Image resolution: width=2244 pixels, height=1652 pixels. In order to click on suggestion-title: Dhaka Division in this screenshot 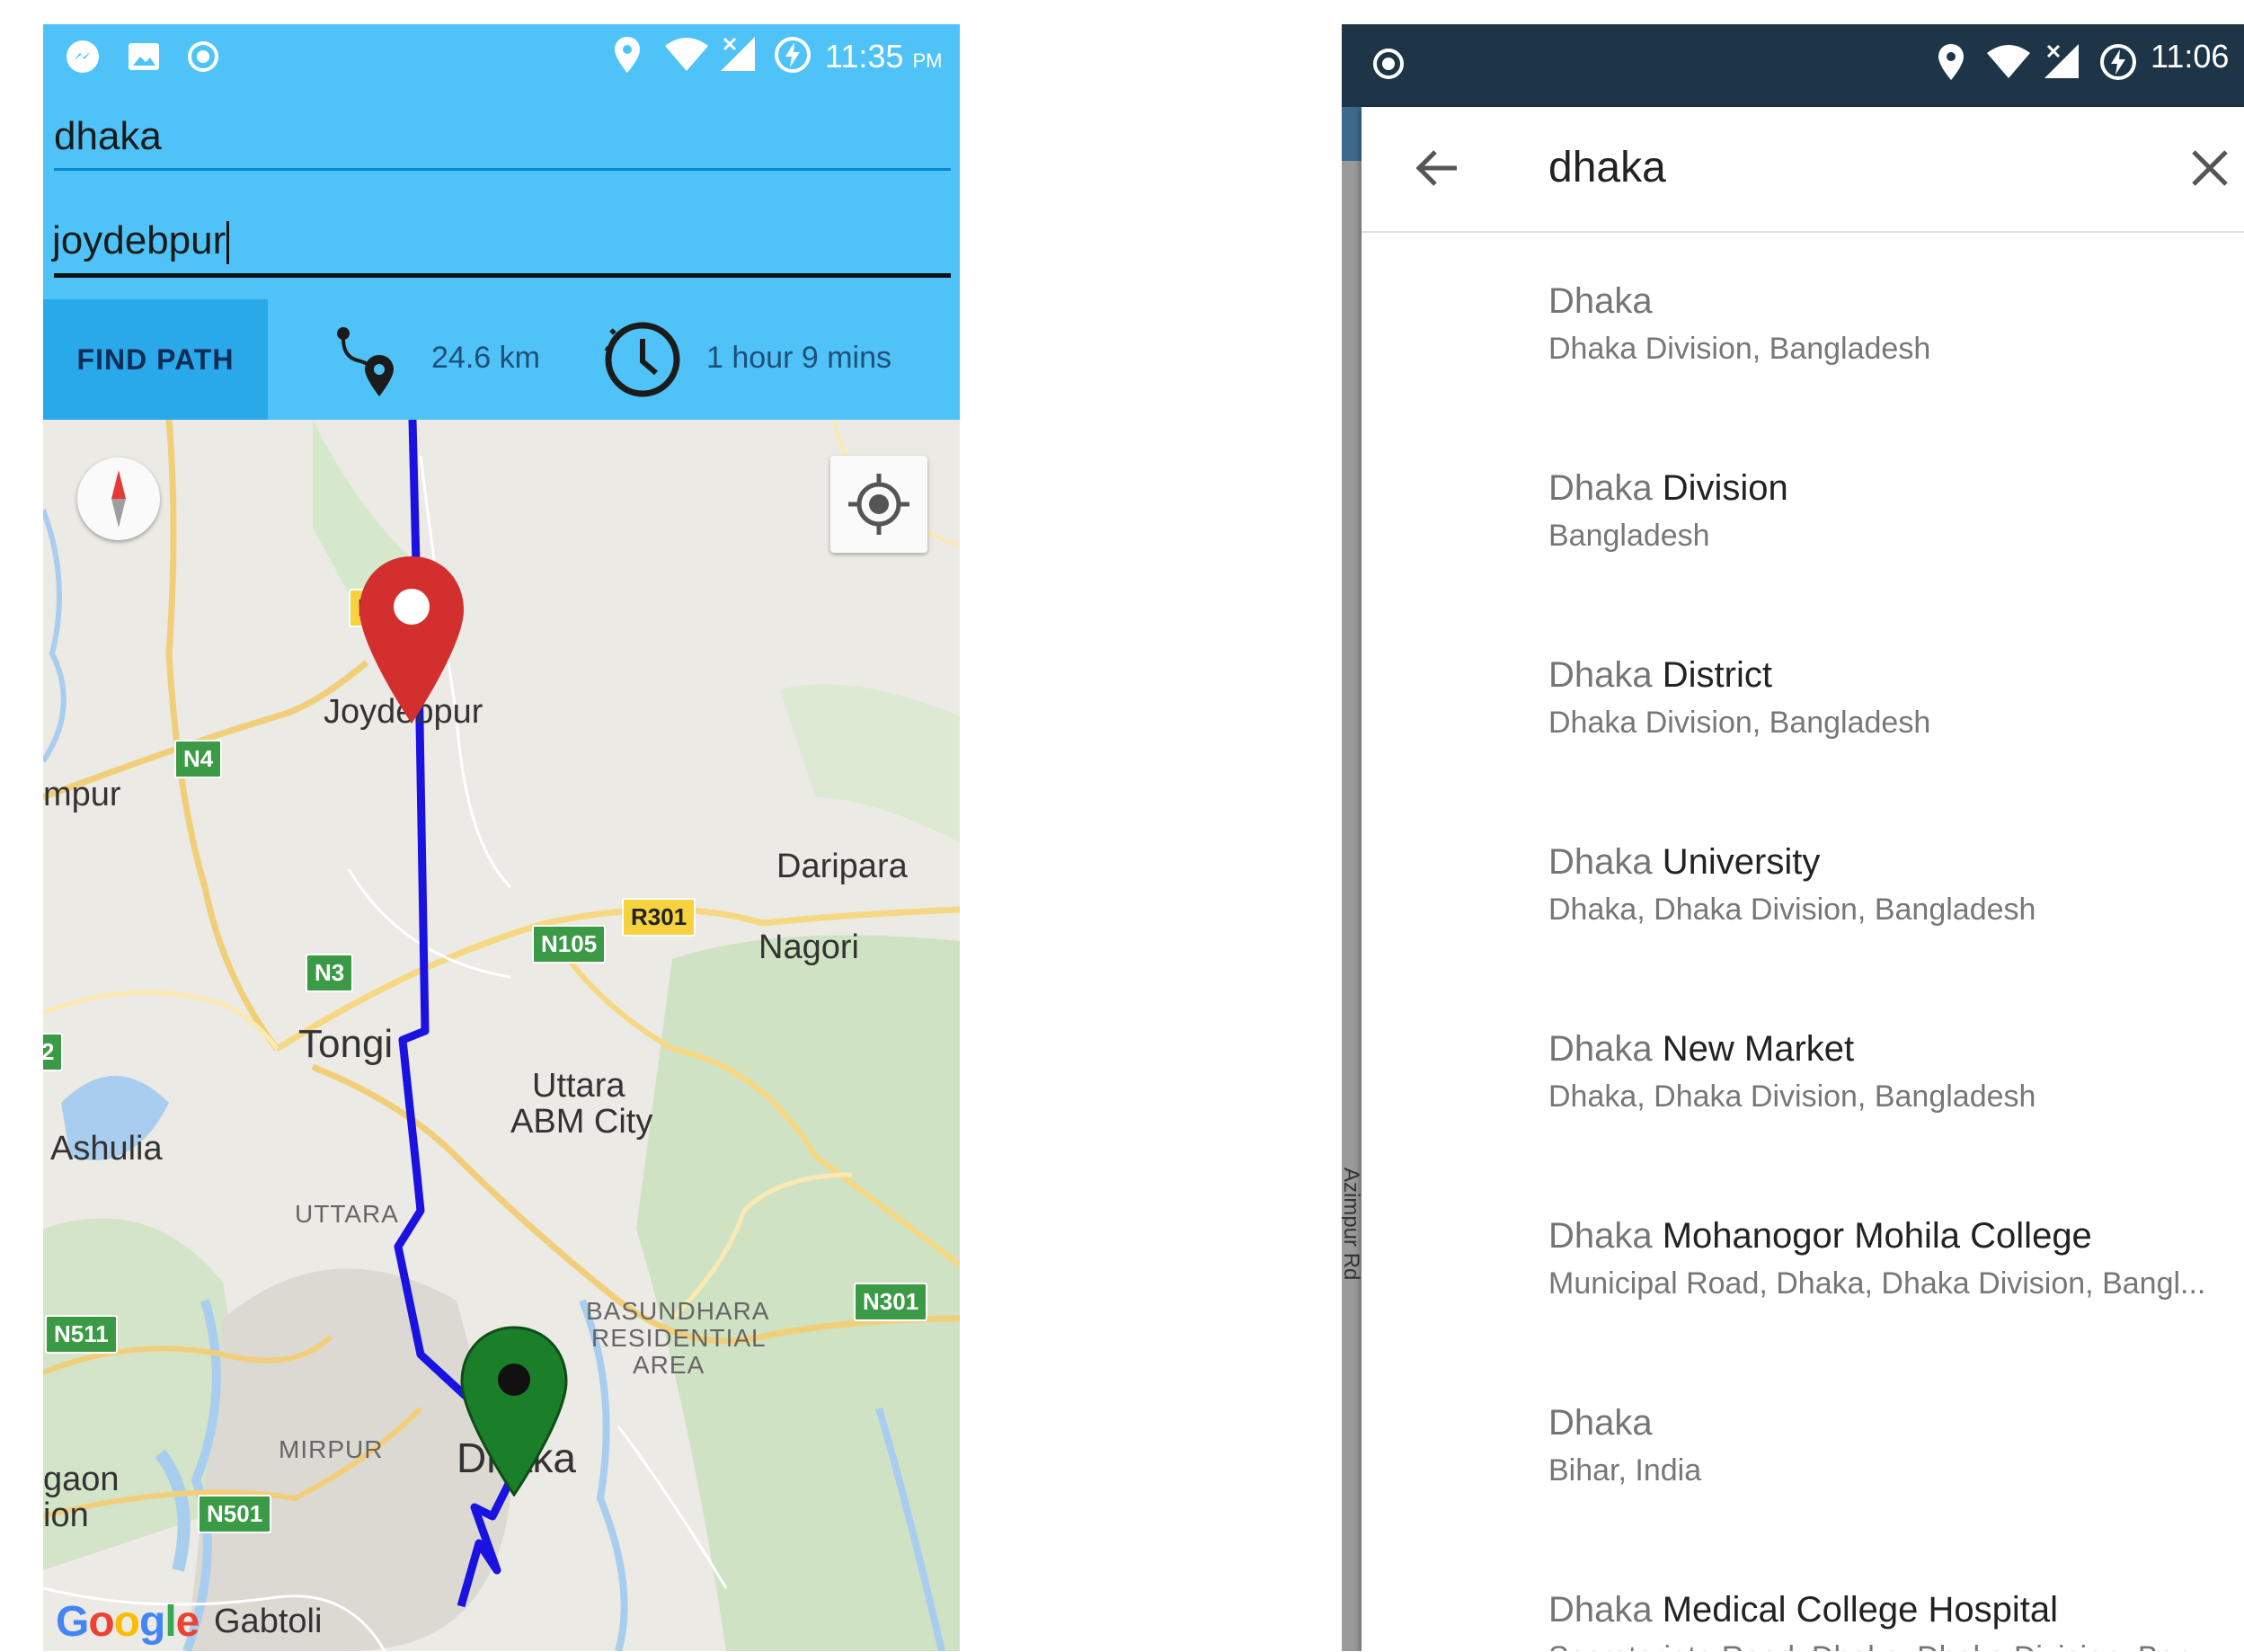, I will do `click(1668, 488)`.